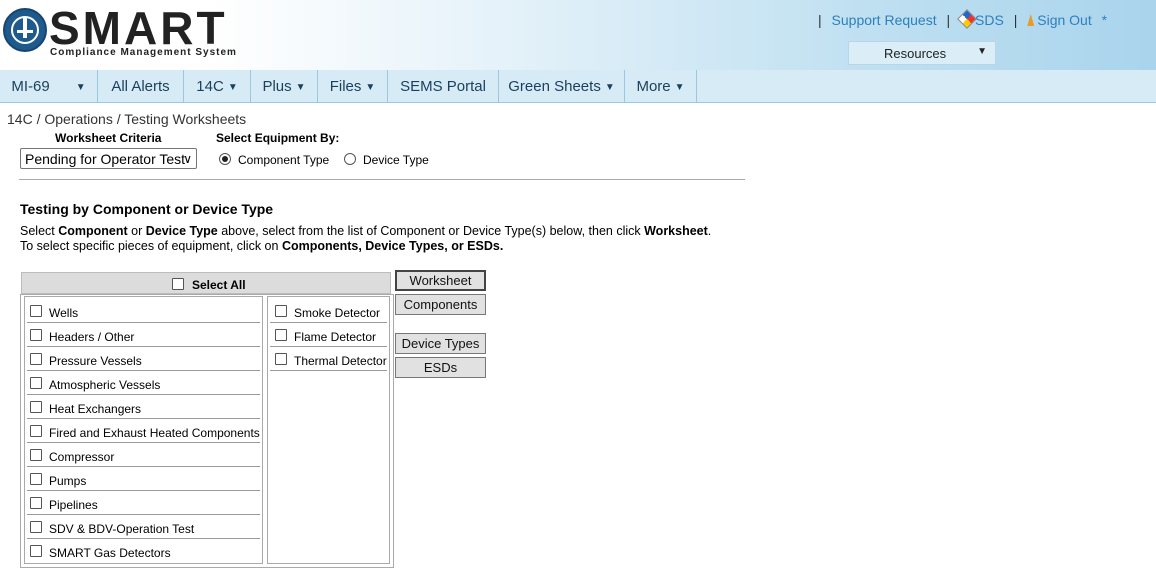 The image size is (1156, 574). What do you see at coordinates (337, 313) in the screenshot?
I see `detector-label: Smoke Detector` at bounding box center [337, 313].